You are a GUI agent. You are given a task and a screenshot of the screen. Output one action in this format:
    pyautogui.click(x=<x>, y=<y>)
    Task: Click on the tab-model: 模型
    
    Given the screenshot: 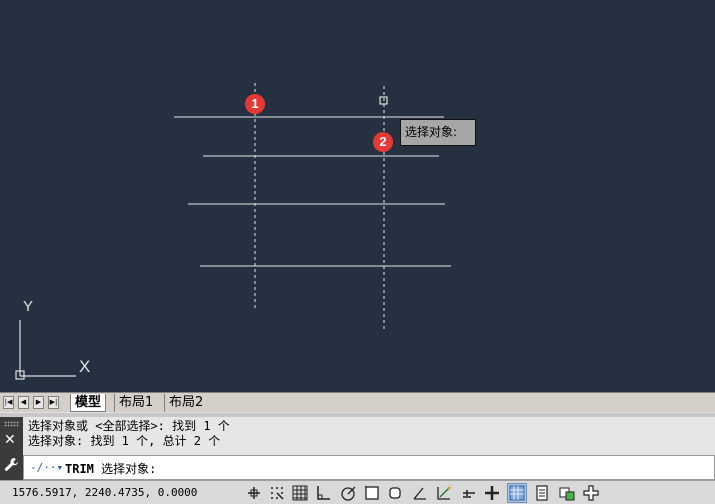 What is the action you would take?
    pyautogui.click(x=88, y=403)
    